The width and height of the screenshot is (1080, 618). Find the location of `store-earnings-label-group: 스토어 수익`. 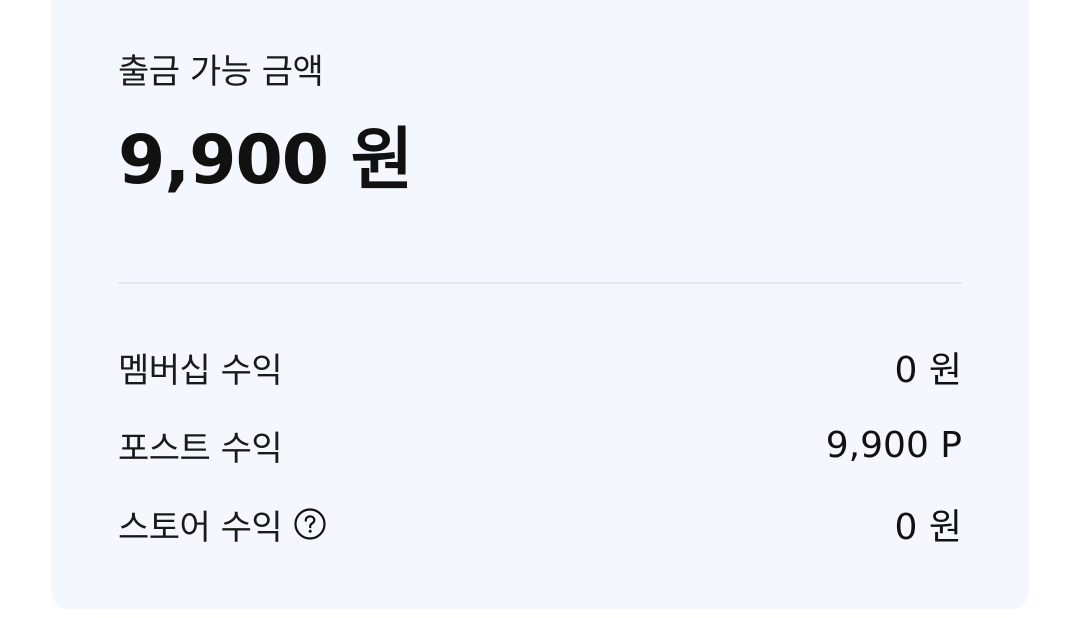

store-earnings-label-group: 스토어 수익 is located at coordinates (222, 524).